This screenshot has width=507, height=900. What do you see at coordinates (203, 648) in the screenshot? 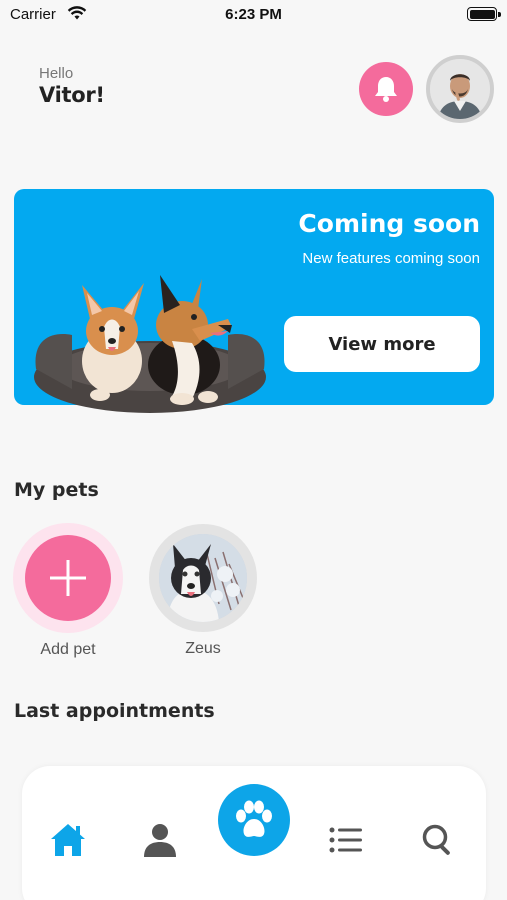
I see `pet-name-label: Zeus` at bounding box center [203, 648].